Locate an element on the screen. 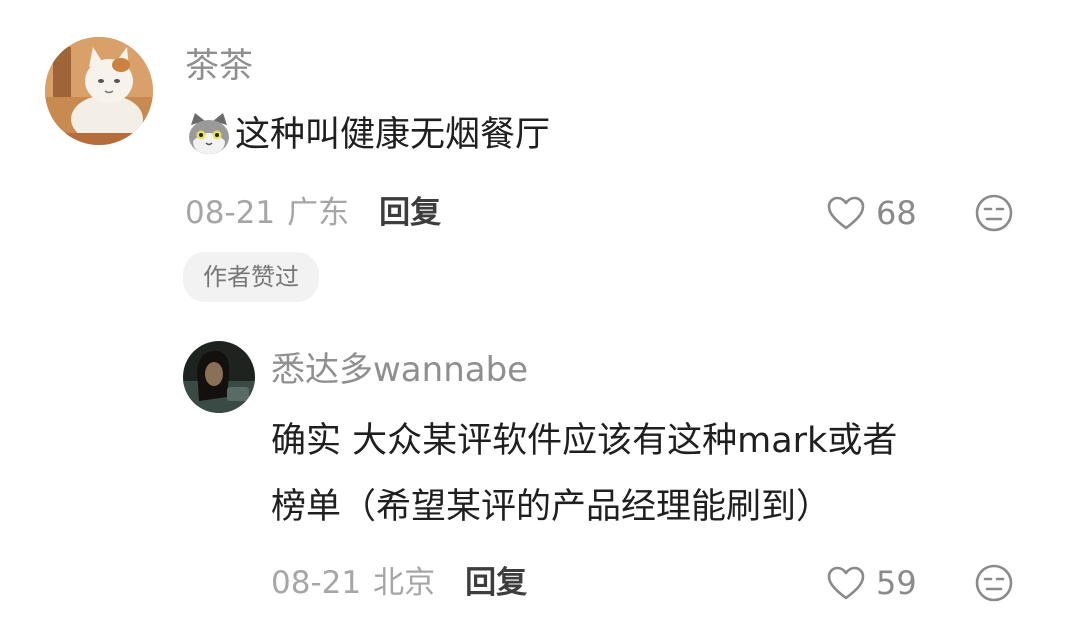 Image resolution: width=1080 pixels, height=644 pixels. avatar-chacha is located at coordinates (99, 91).